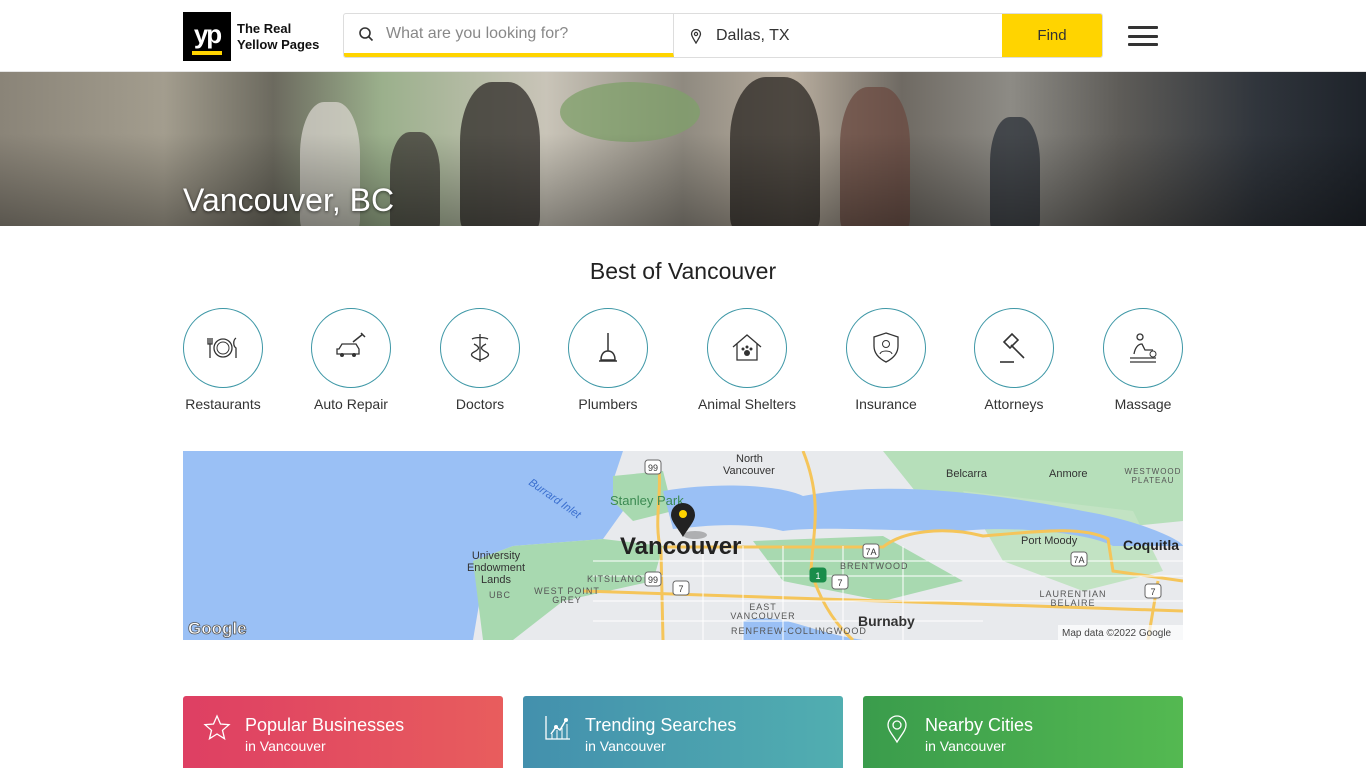  What do you see at coordinates (264, 28) in the screenshot?
I see `logo-line-1: The Real` at bounding box center [264, 28].